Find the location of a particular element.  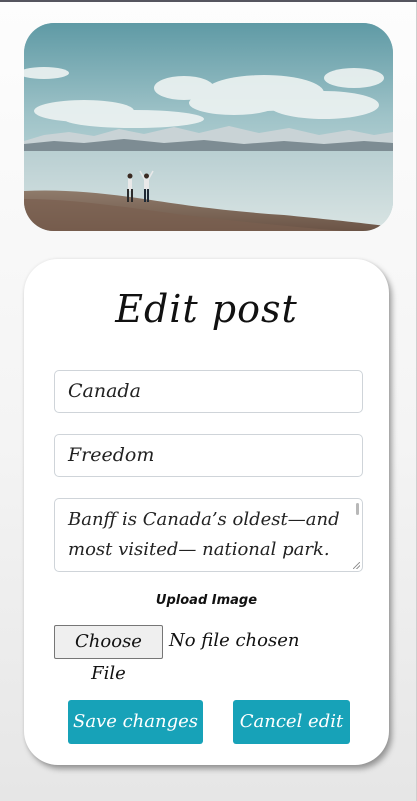

upload-image-label: Upload Image is located at coordinates (206, 600).